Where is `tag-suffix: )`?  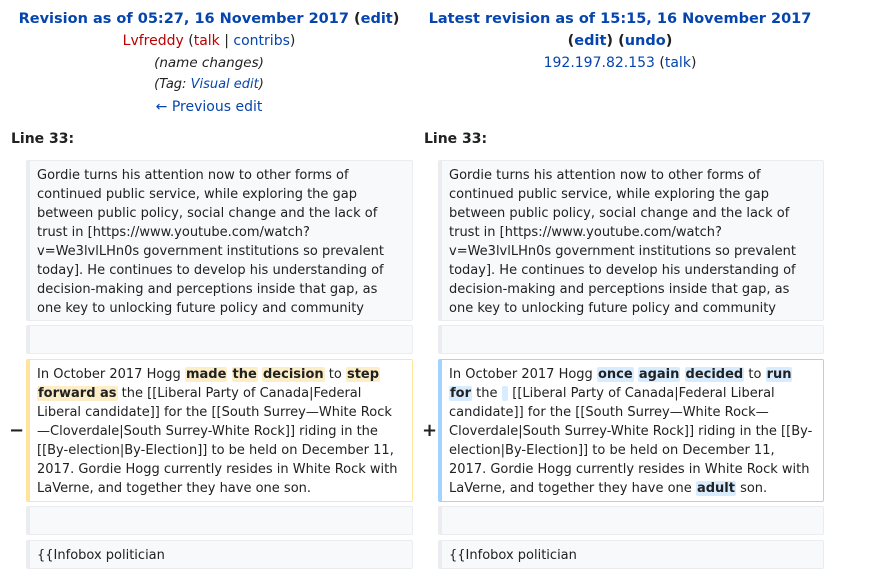
tag-suffix: ) is located at coordinates (261, 84).